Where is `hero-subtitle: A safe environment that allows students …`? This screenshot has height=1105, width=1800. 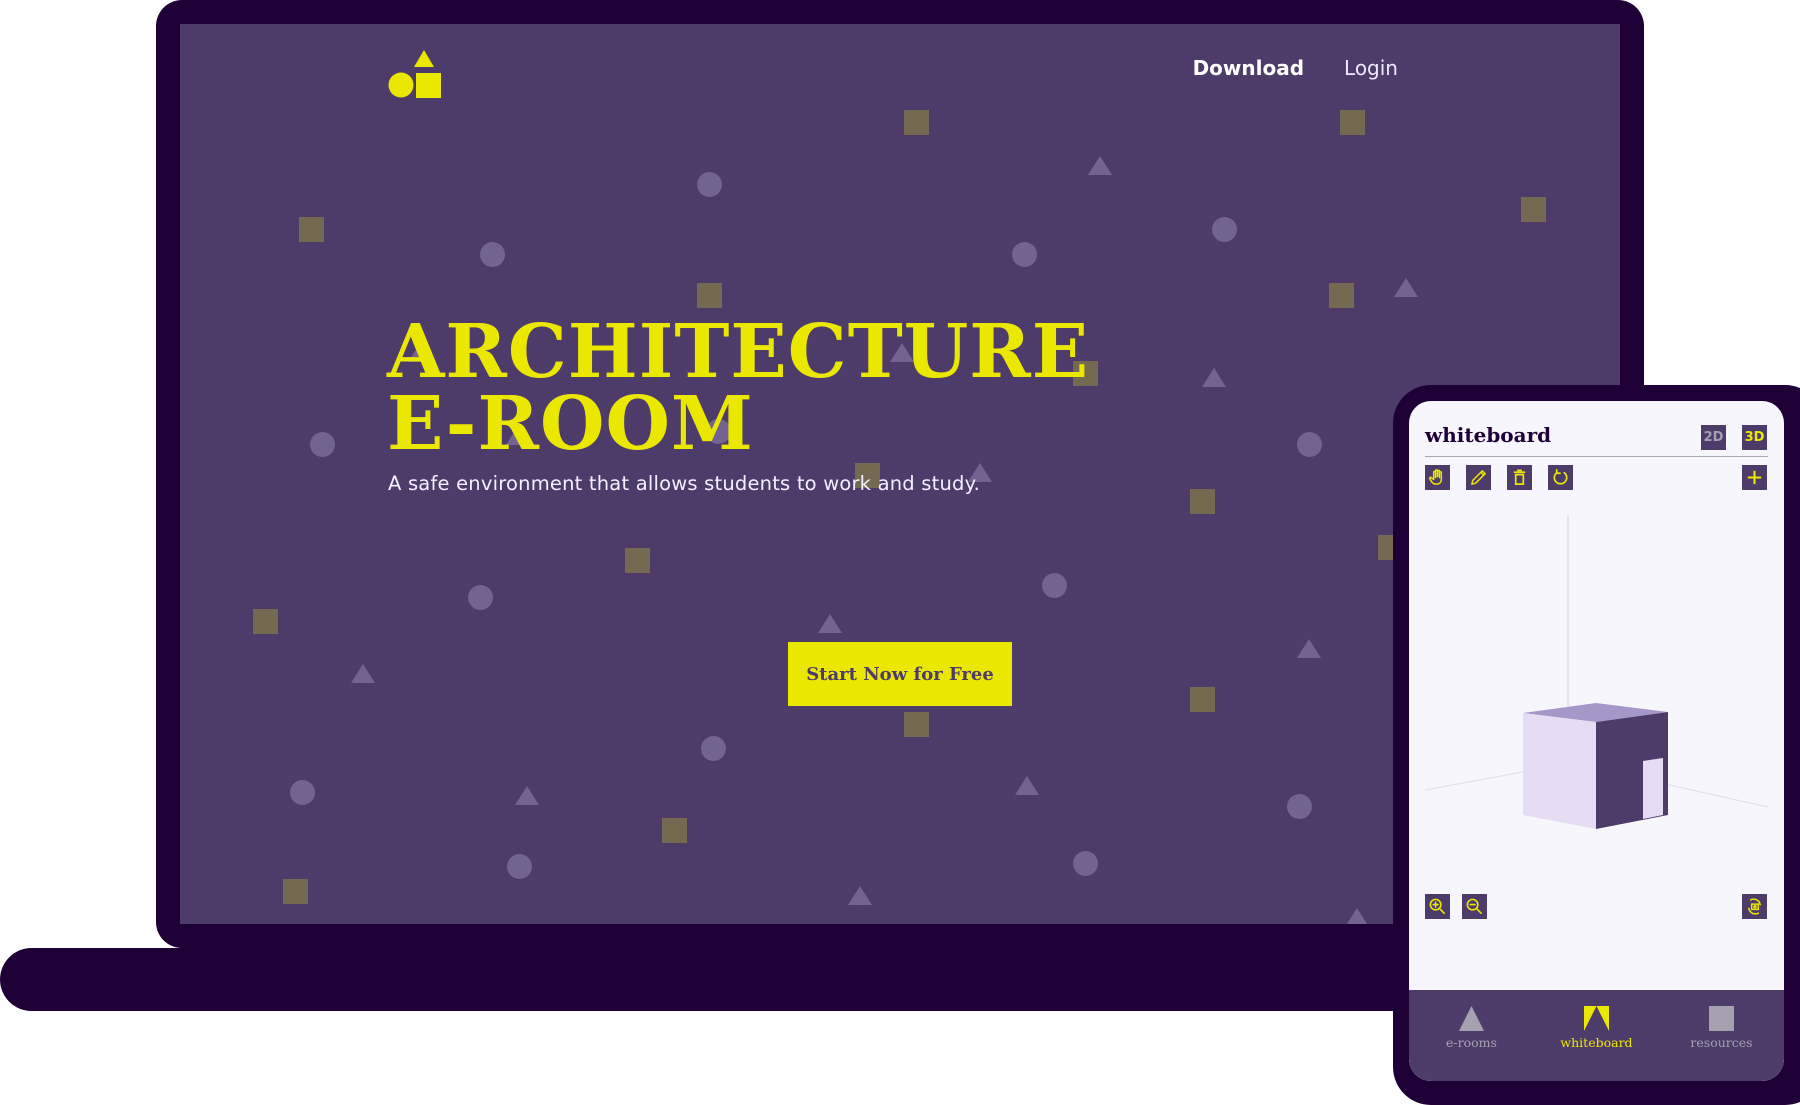
hero-subtitle: A safe environment that allows students … is located at coordinates (684, 483).